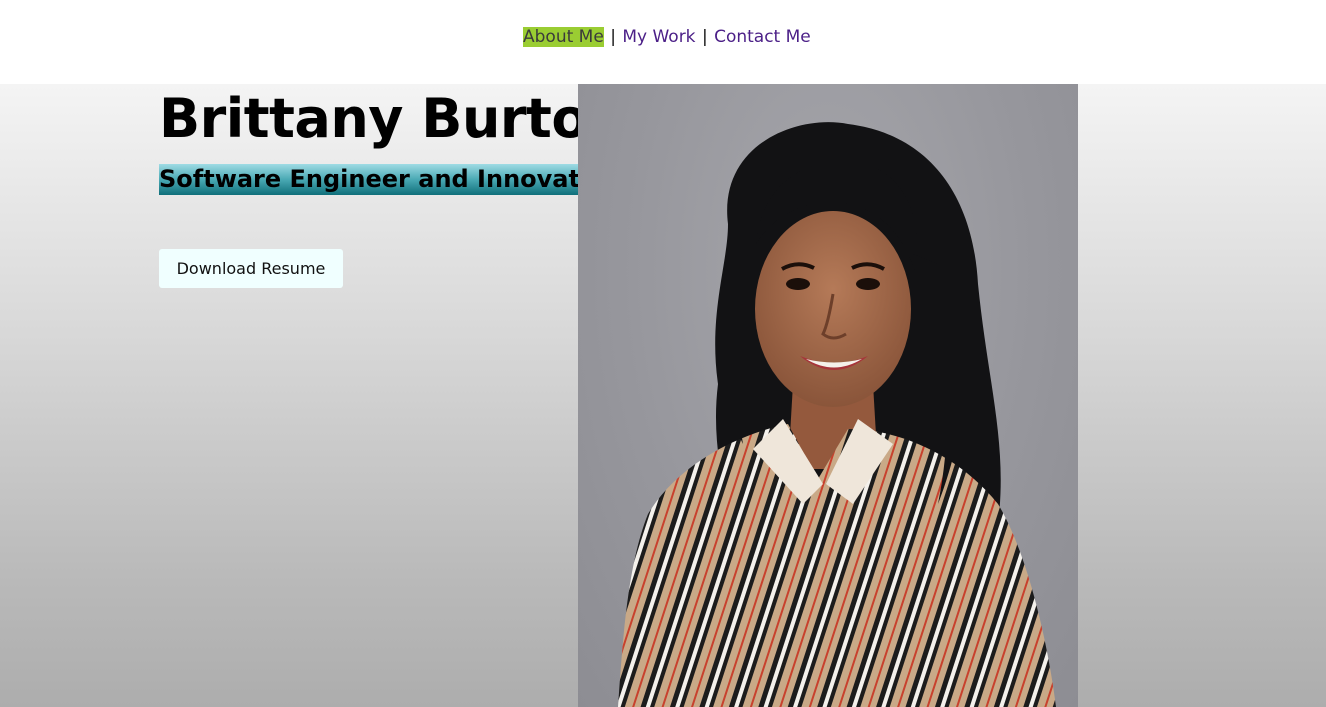 This screenshot has height=707, width=1326. What do you see at coordinates (762, 37) in the screenshot?
I see `nav-link-contact-me: Contact Me` at bounding box center [762, 37].